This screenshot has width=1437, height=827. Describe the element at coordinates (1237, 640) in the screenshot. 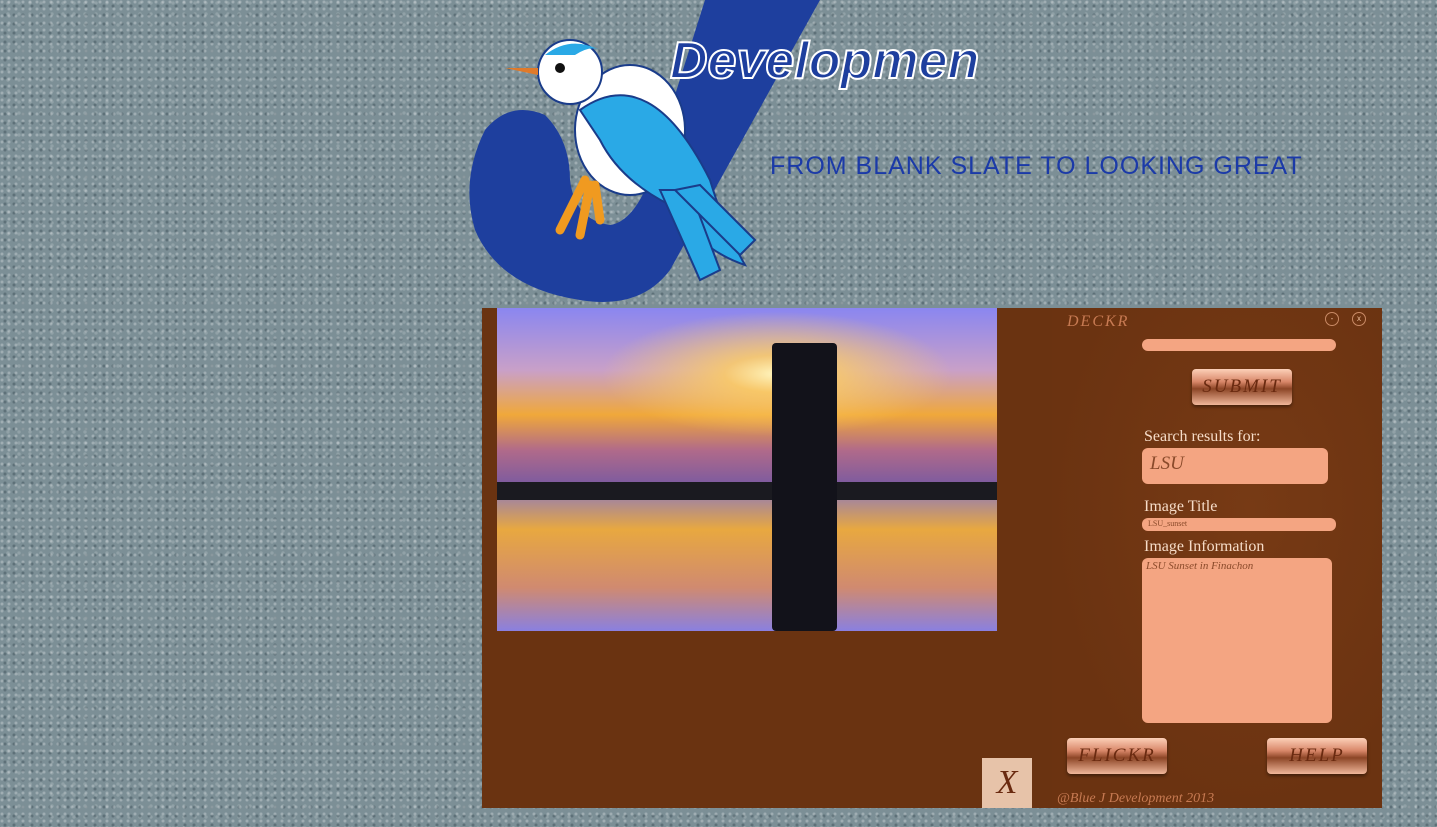

I see `image-info-textarea: LSU Sunset in Finachon` at that location.